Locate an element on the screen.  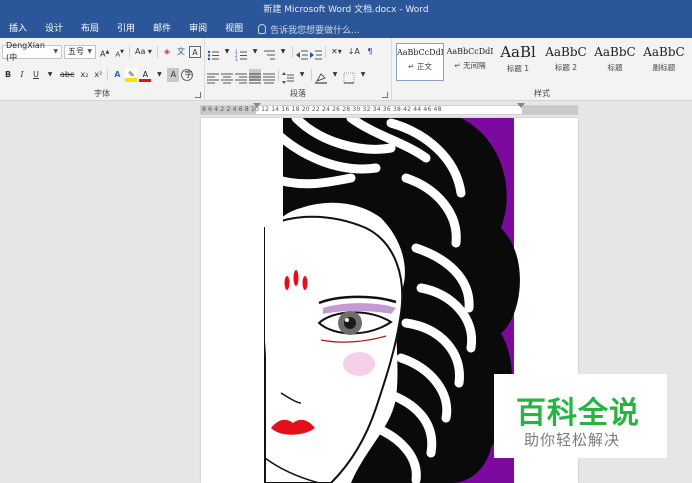
line-spacing-icon is located at coordinates (288, 76).